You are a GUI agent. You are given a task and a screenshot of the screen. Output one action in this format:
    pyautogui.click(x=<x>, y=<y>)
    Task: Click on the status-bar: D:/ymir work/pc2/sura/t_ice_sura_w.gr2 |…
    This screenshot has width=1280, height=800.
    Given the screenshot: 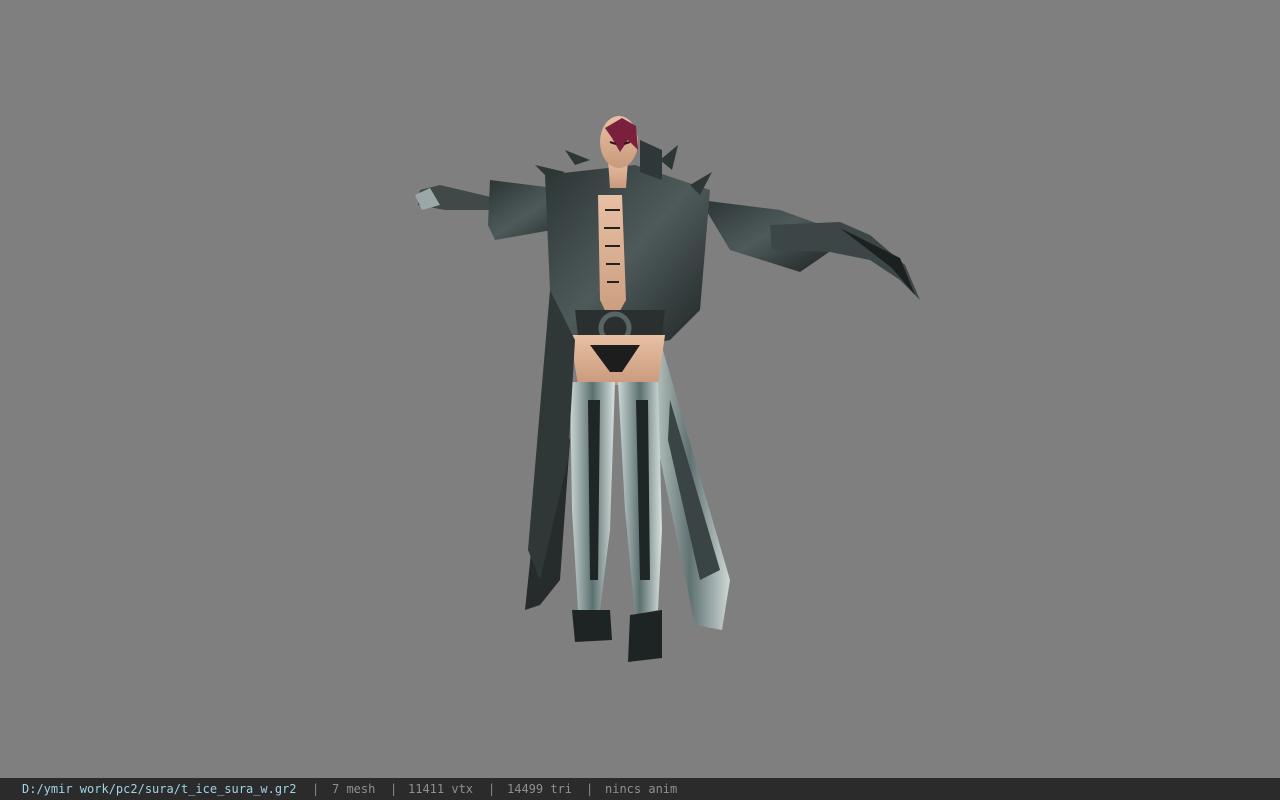 What is the action you would take?
    pyautogui.click(x=640, y=789)
    